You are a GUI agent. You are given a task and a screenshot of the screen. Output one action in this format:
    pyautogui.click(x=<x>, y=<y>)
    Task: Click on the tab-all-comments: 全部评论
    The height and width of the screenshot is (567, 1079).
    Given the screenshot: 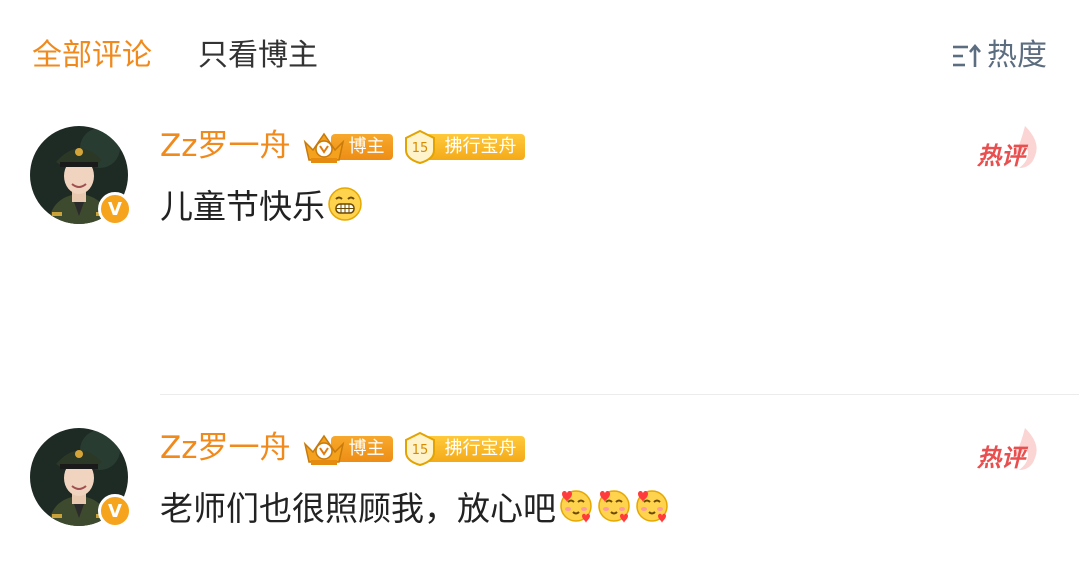 What is the action you would take?
    pyautogui.click(x=92, y=56)
    